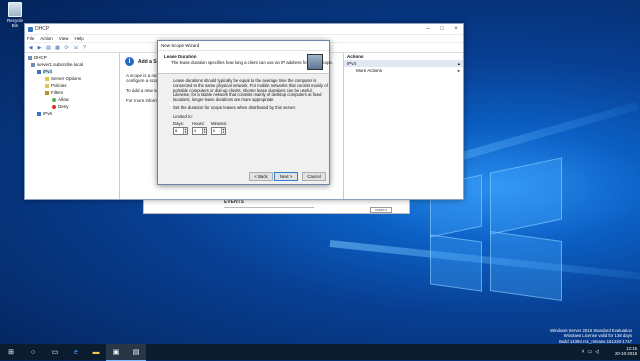  I want to click on file-explorer-icon: ▬, so click(96, 352).